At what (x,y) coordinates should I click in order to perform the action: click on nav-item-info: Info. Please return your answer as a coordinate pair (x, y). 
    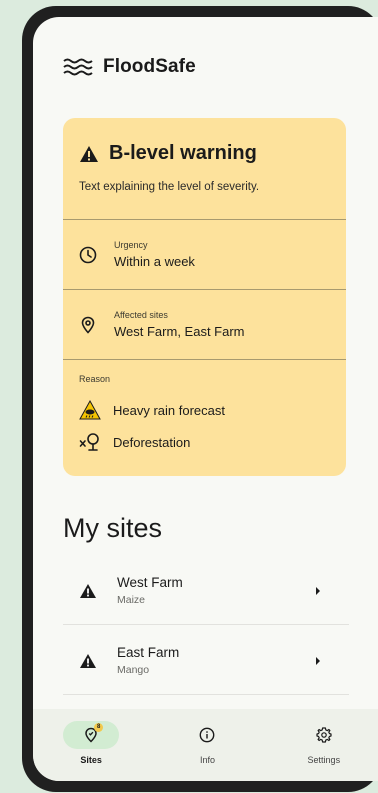
    Looking at the image, I should click on (207, 745).